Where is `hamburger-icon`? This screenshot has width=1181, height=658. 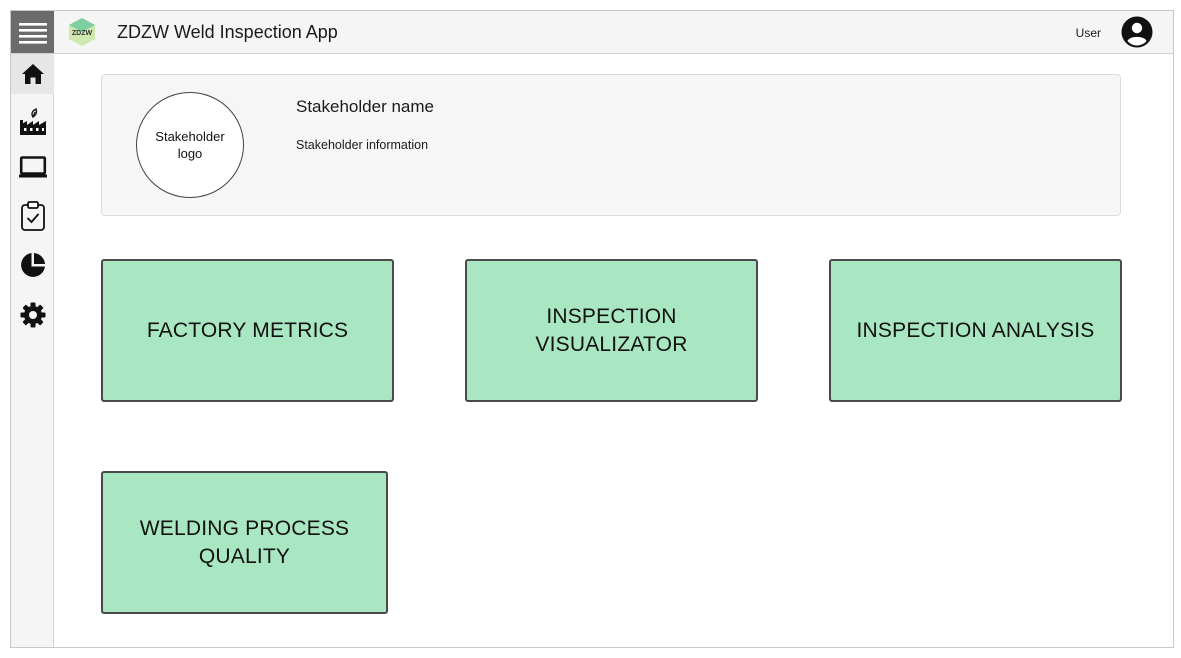
hamburger-icon is located at coordinates (32, 33).